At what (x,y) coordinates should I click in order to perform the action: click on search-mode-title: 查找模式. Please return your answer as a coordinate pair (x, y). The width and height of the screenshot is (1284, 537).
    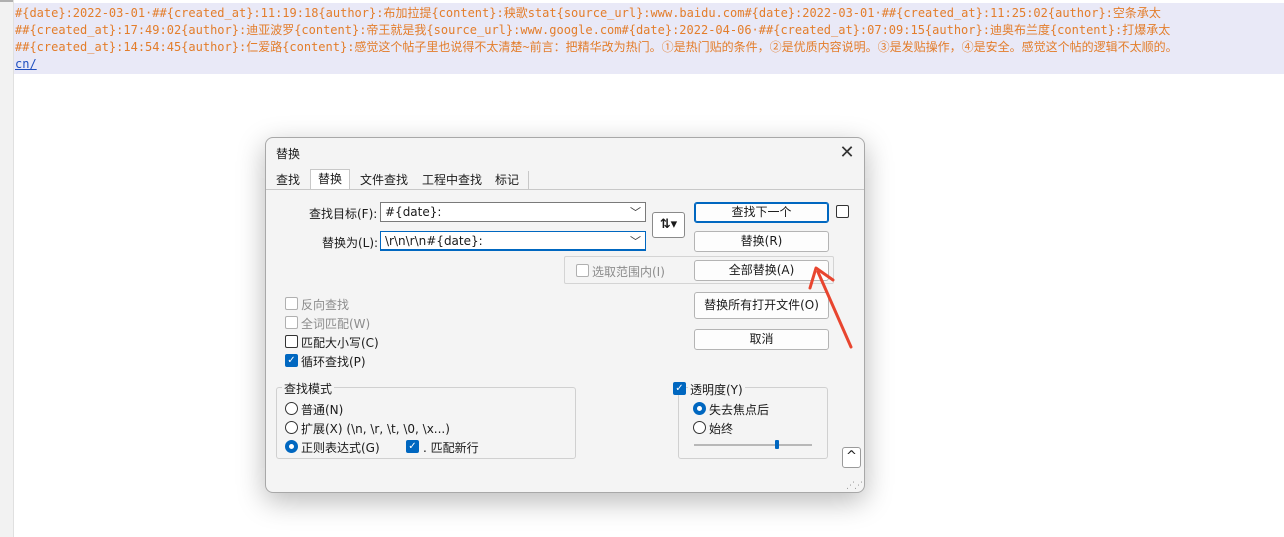
    Looking at the image, I should click on (308, 388).